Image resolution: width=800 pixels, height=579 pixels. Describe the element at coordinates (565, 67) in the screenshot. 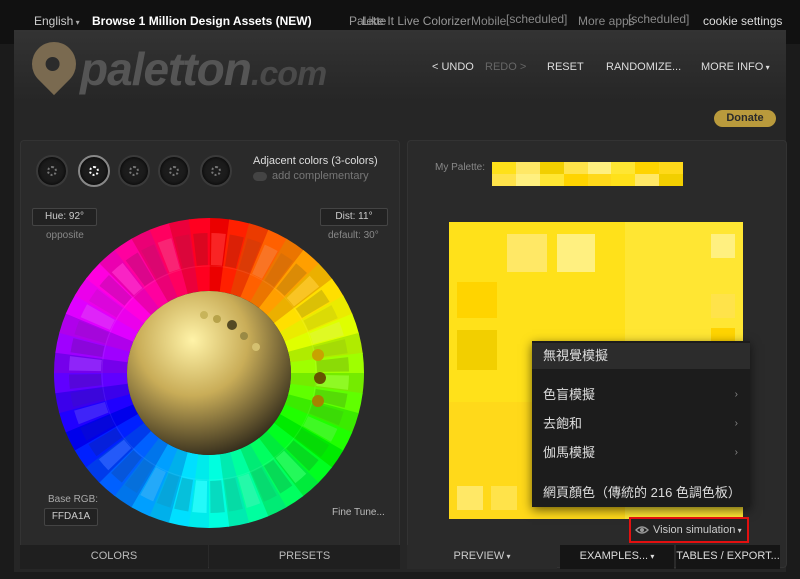

I see `reset-button: RESET` at that location.